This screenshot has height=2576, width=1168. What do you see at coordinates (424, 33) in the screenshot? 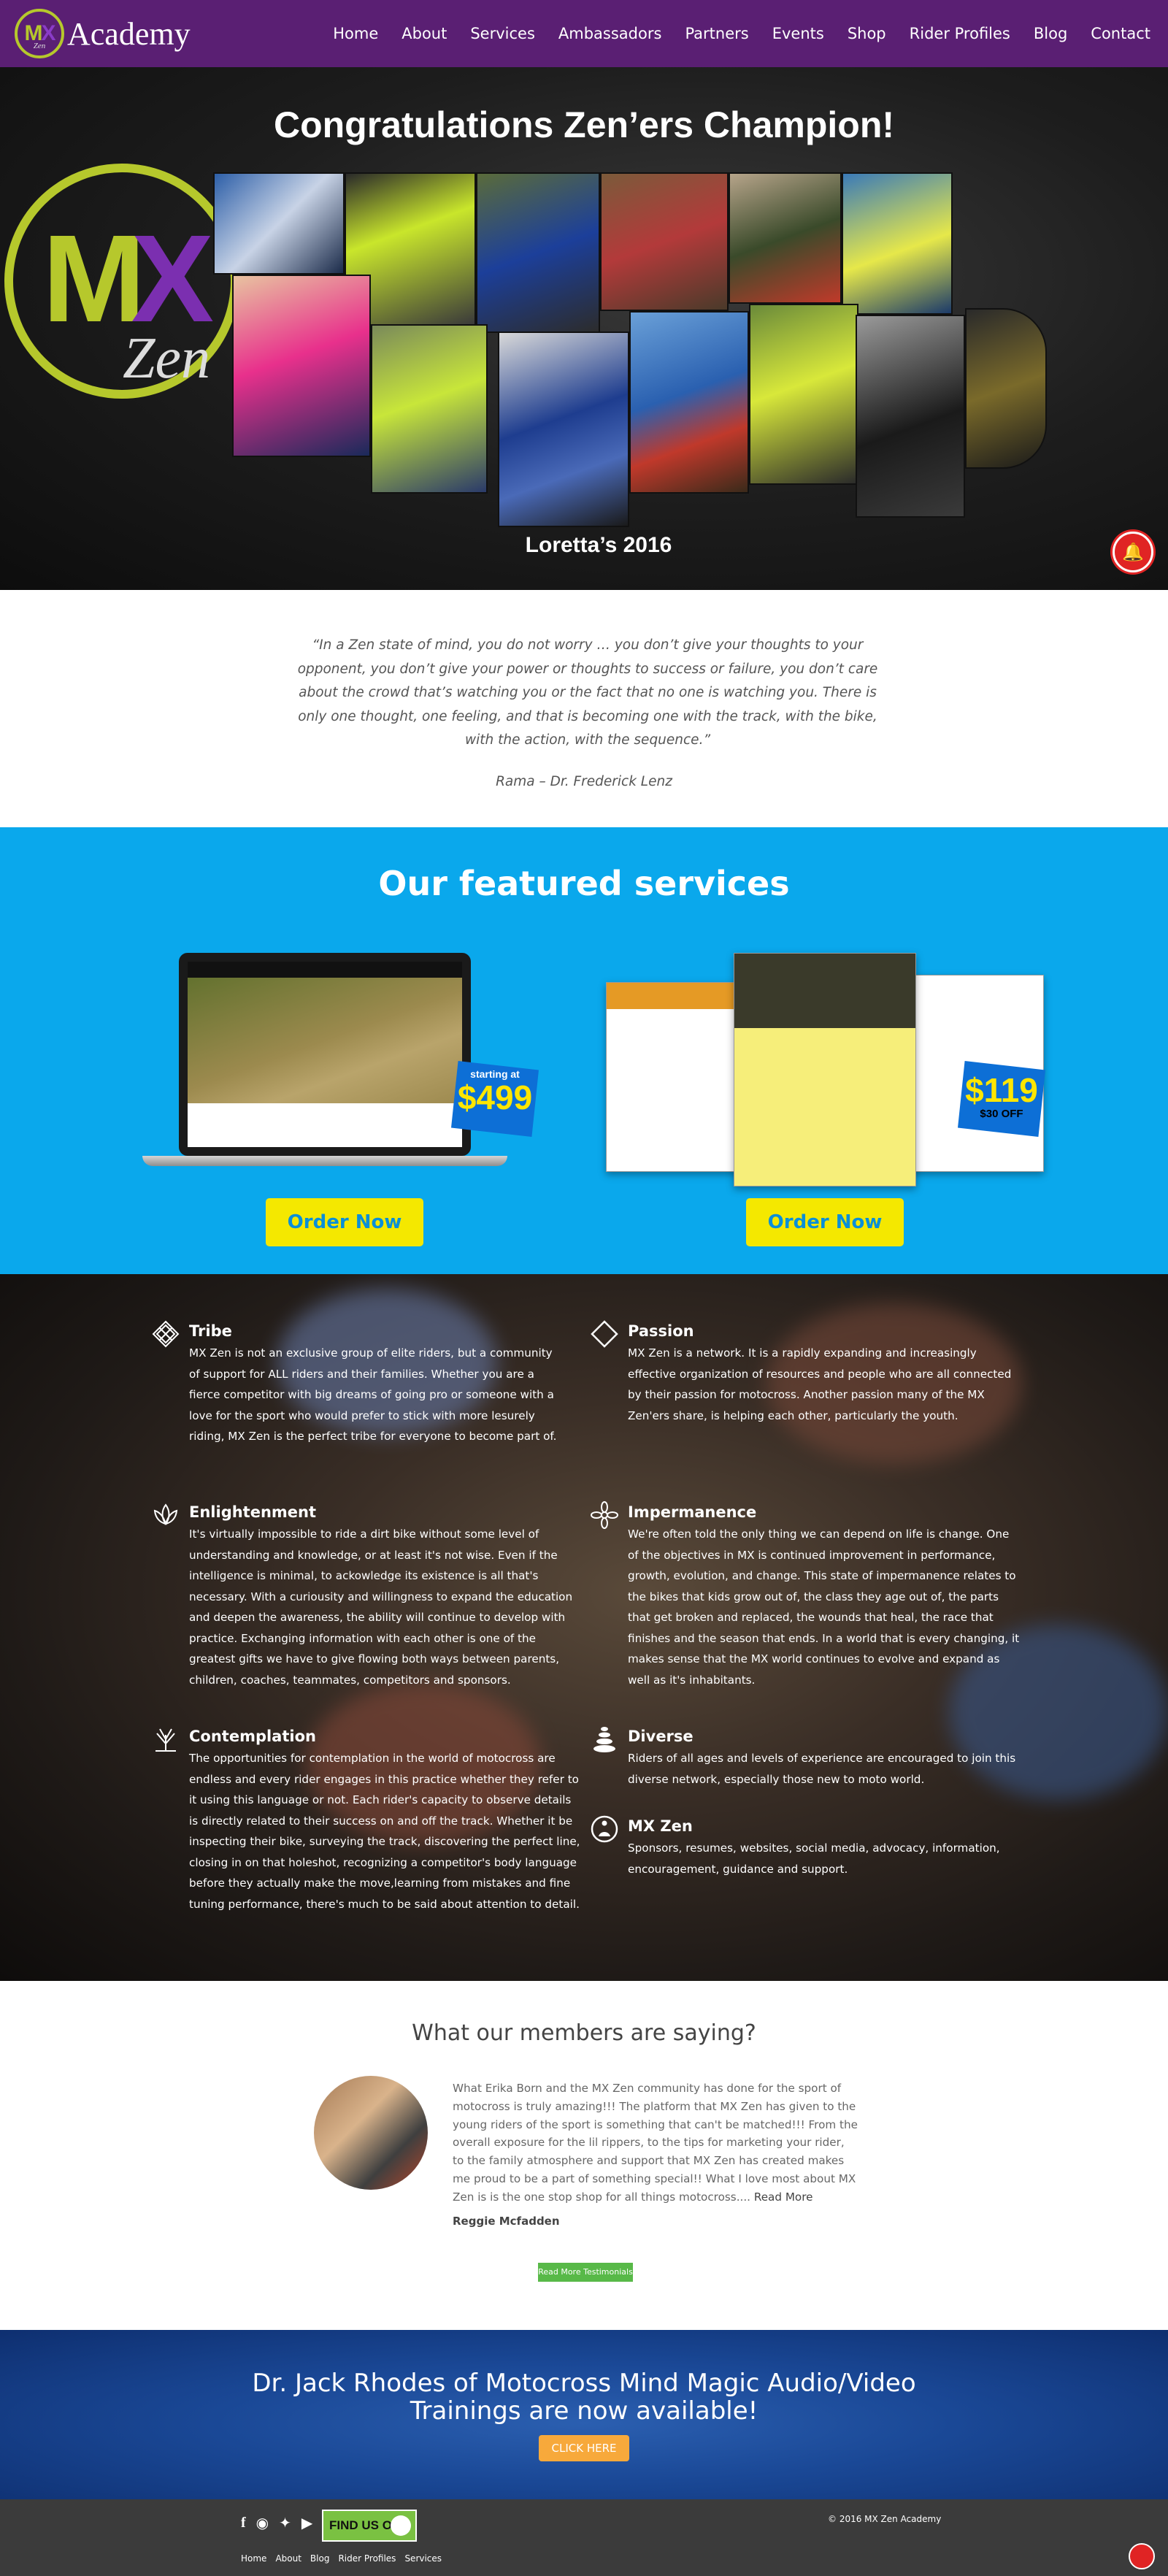
I see `nav-about: About` at bounding box center [424, 33].